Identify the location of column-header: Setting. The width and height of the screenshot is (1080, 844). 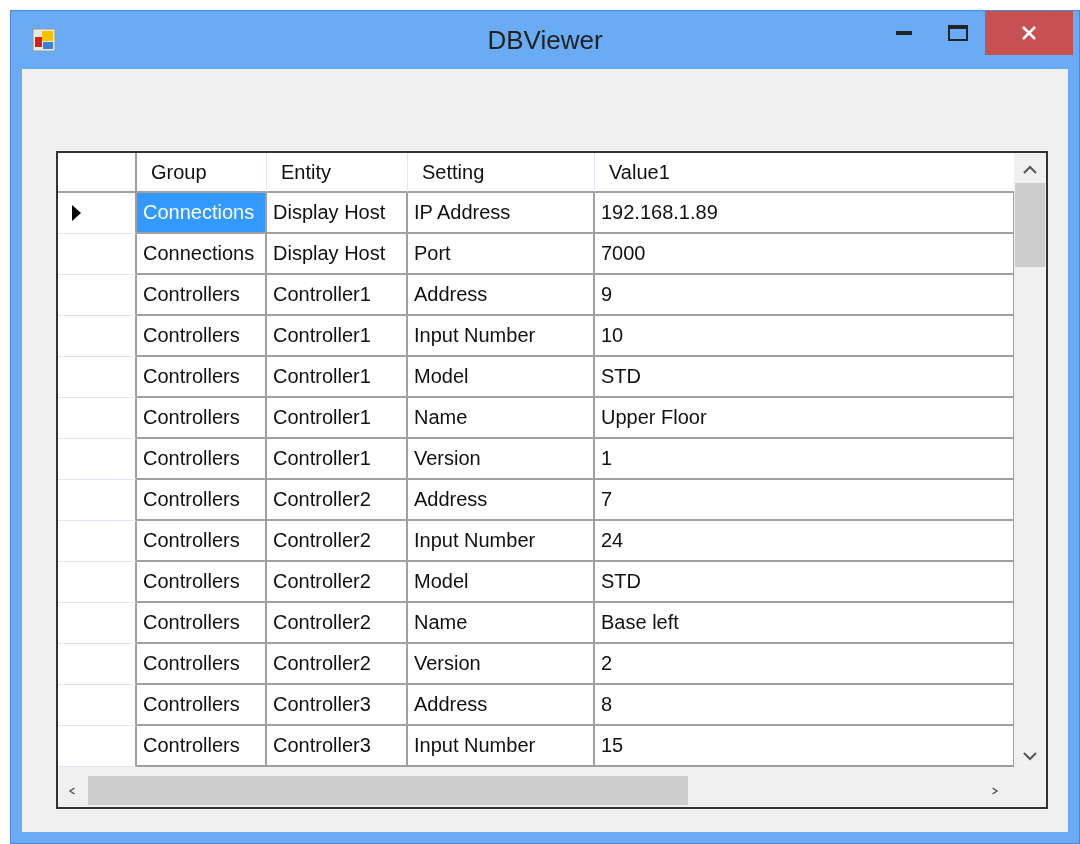
(501, 173).